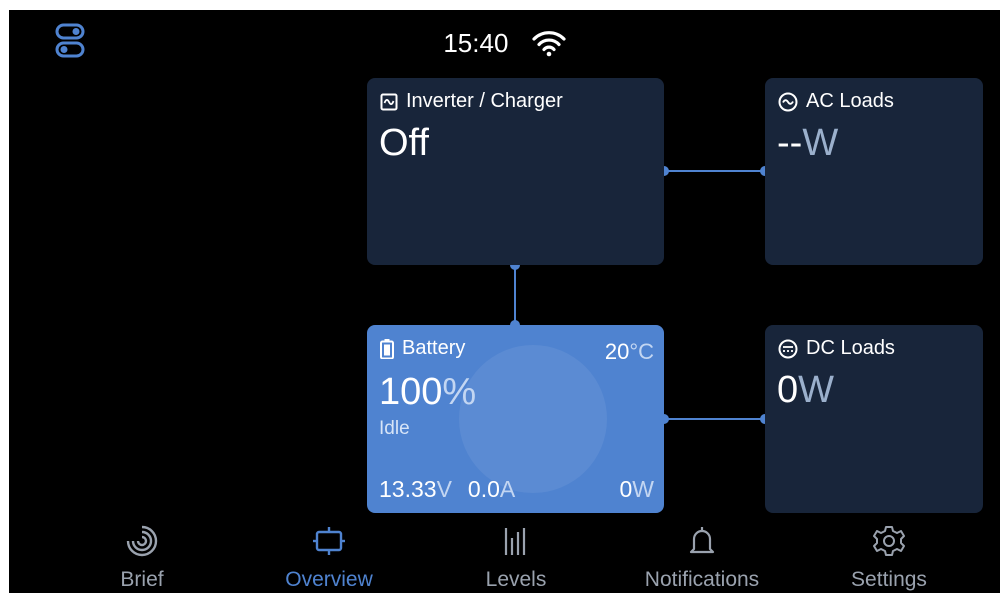 This screenshot has height=593, width=1008. Describe the element at coordinates (889, 579) in the screenshot. I see `nav-settings-label: Settings` at that location.